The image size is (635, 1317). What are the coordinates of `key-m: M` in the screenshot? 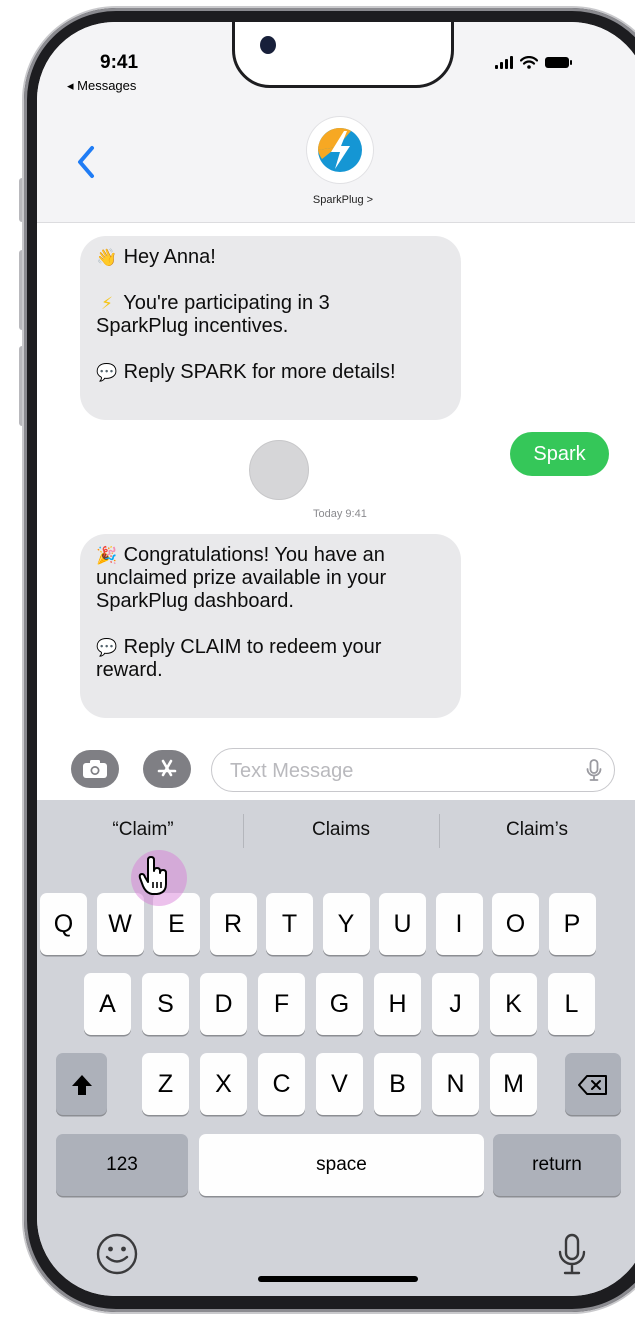 It's located at (513, 1084).